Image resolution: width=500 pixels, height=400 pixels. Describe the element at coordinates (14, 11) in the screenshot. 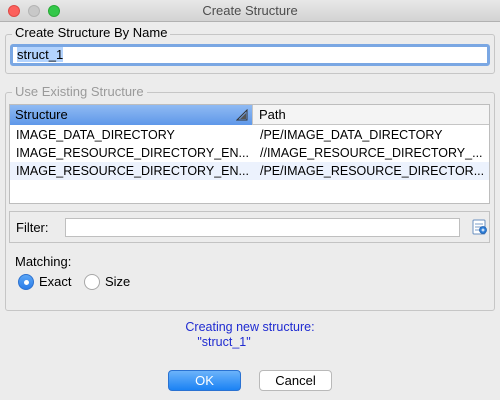

I see `close-window-button` at that location.